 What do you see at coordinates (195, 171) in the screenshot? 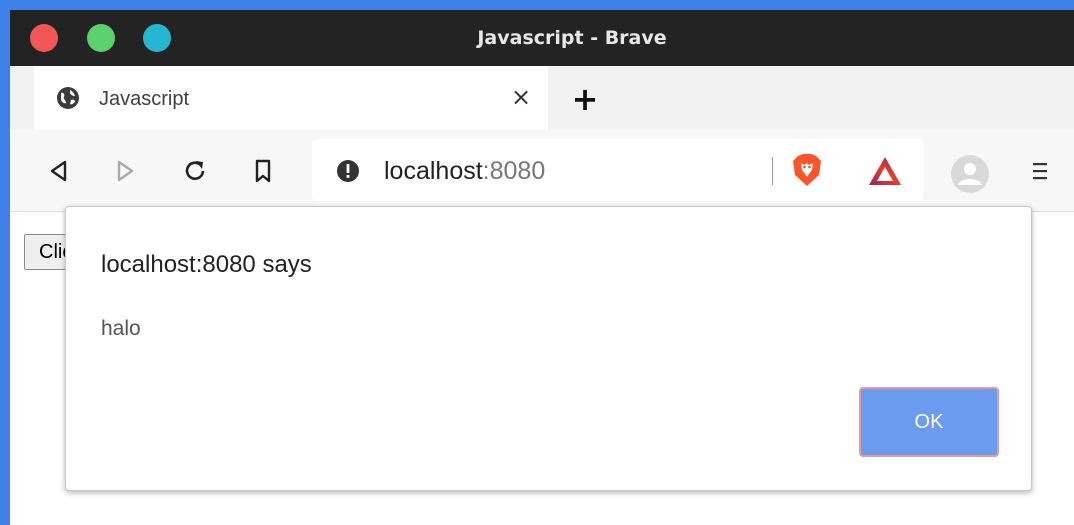
I see `reload-icon` at bounding box center [195, 171].